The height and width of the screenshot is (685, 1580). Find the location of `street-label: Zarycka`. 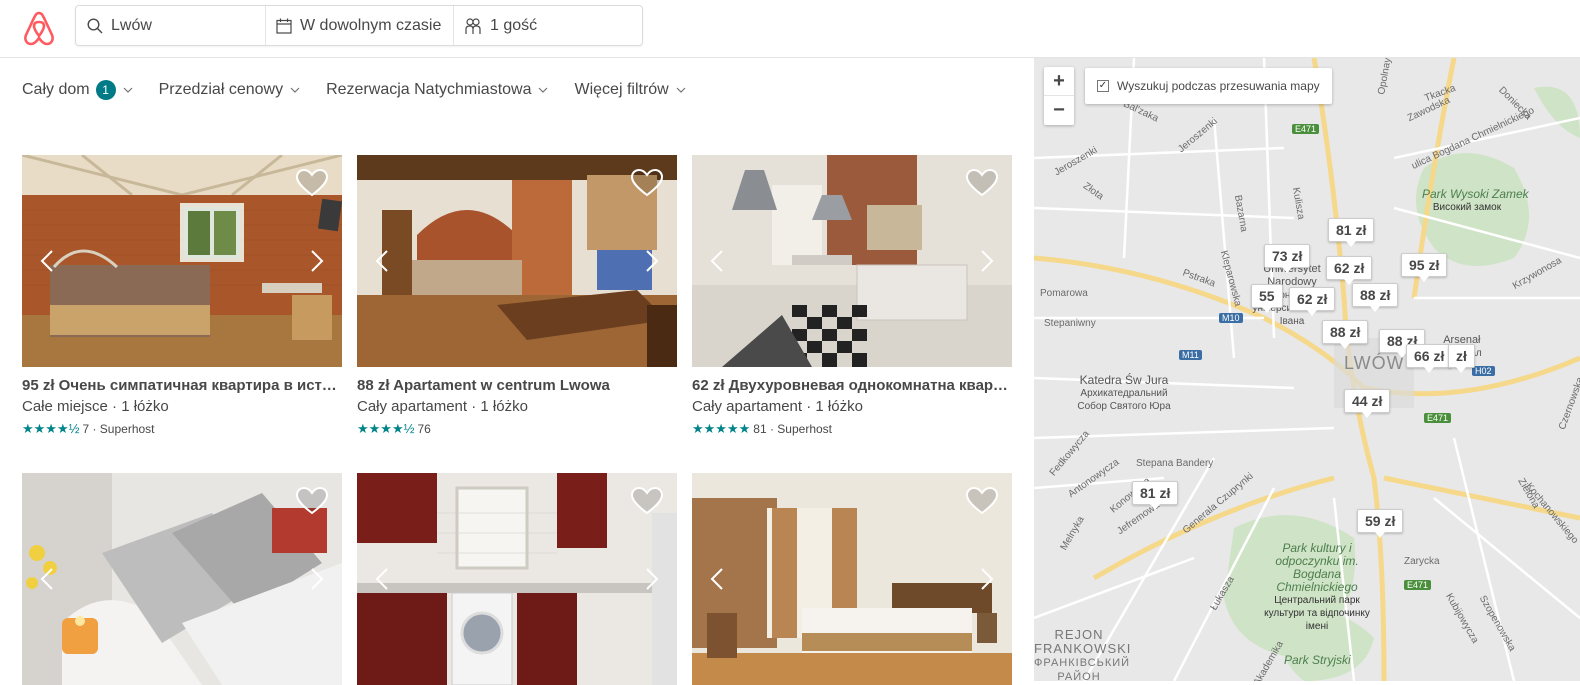

street-label: Zarycka is located at coordinates (1422, 561).